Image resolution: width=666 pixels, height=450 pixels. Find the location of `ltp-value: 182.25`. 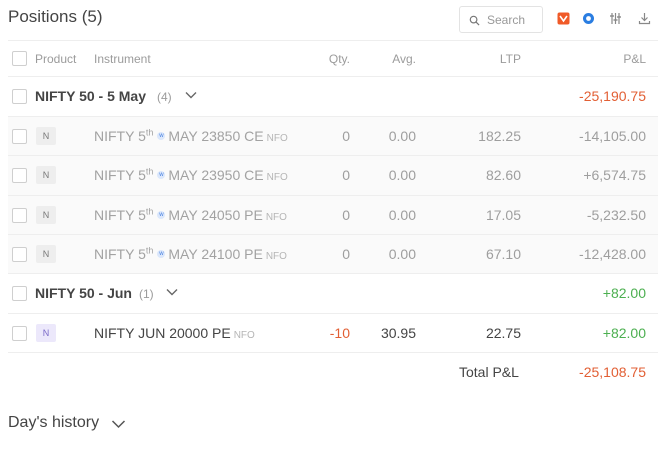

ltp-value: 182.25 is located at coordinates (499, 136).